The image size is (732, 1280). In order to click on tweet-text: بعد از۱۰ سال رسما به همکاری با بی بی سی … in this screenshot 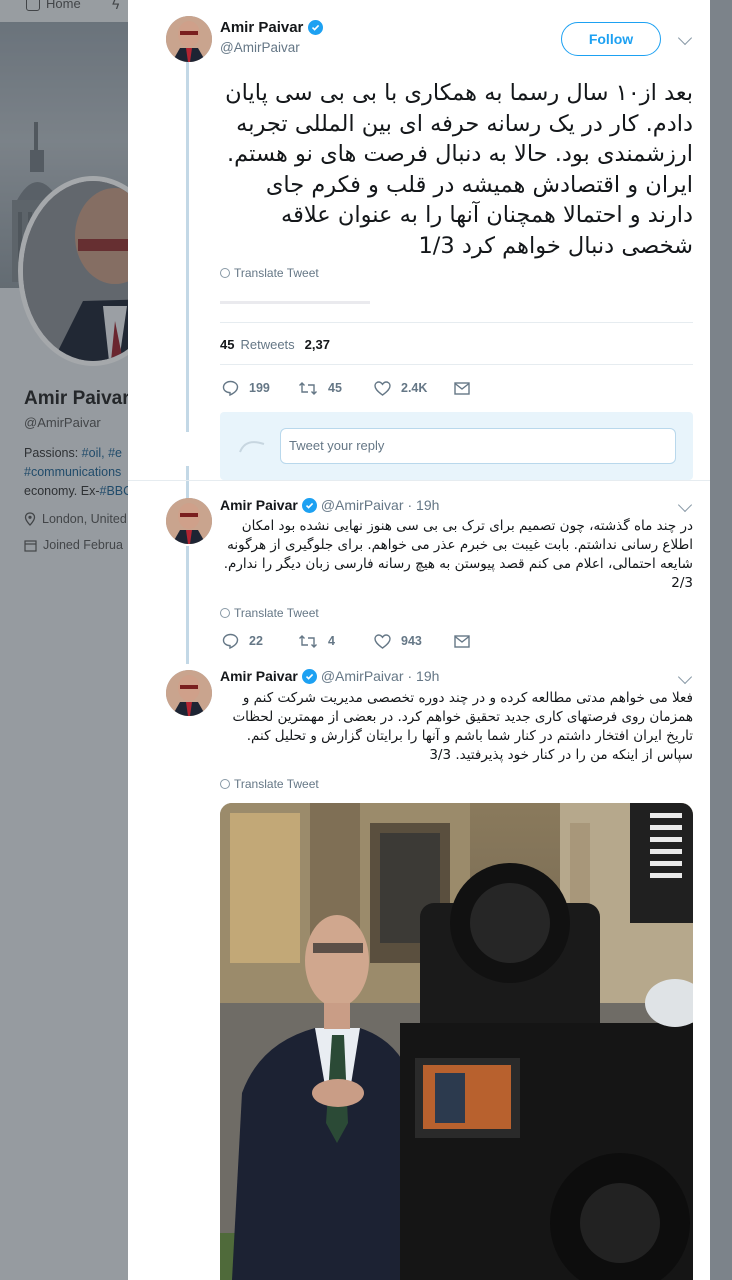, I will do `click(459, 169)`.